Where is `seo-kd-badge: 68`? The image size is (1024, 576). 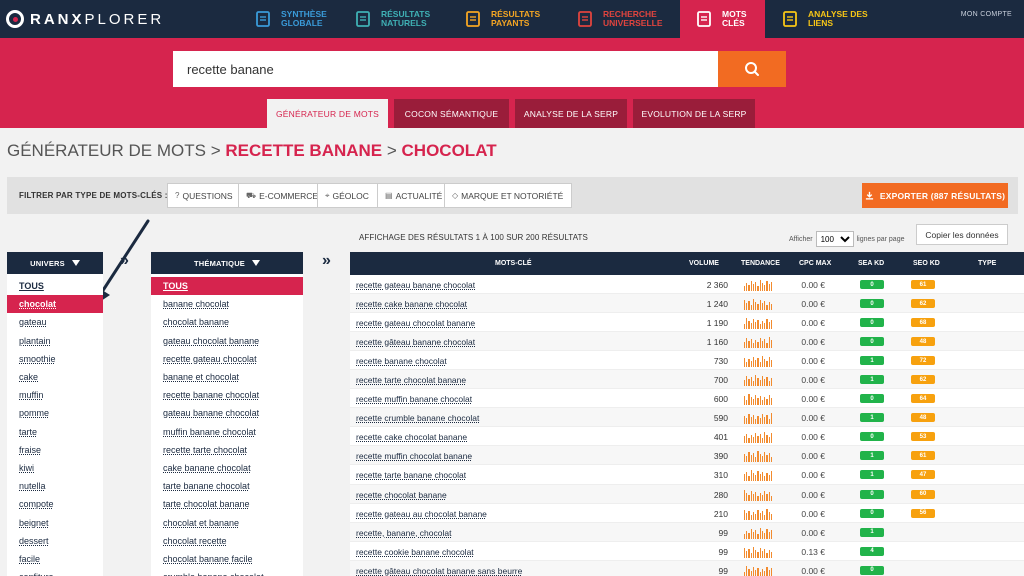
seo-kd-badge: 68 is located at coordinates (923, 323).